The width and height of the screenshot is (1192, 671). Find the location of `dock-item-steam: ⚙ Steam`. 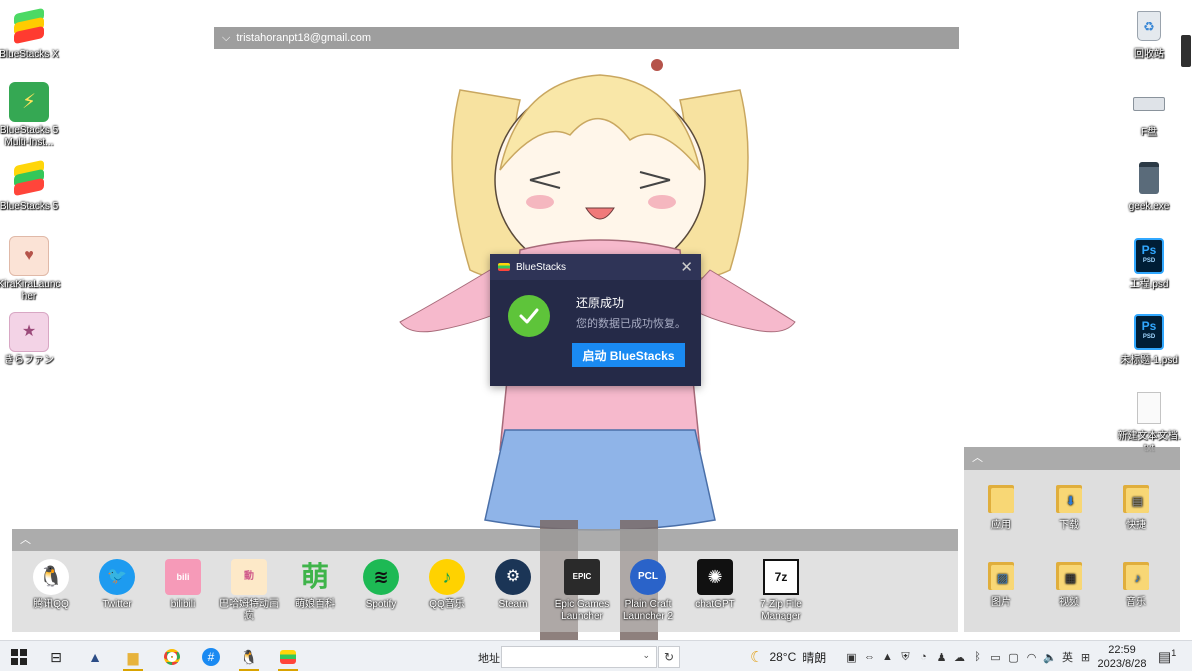

dock-item-steam: ⚙ Steam is located at coordinates (513, 585).